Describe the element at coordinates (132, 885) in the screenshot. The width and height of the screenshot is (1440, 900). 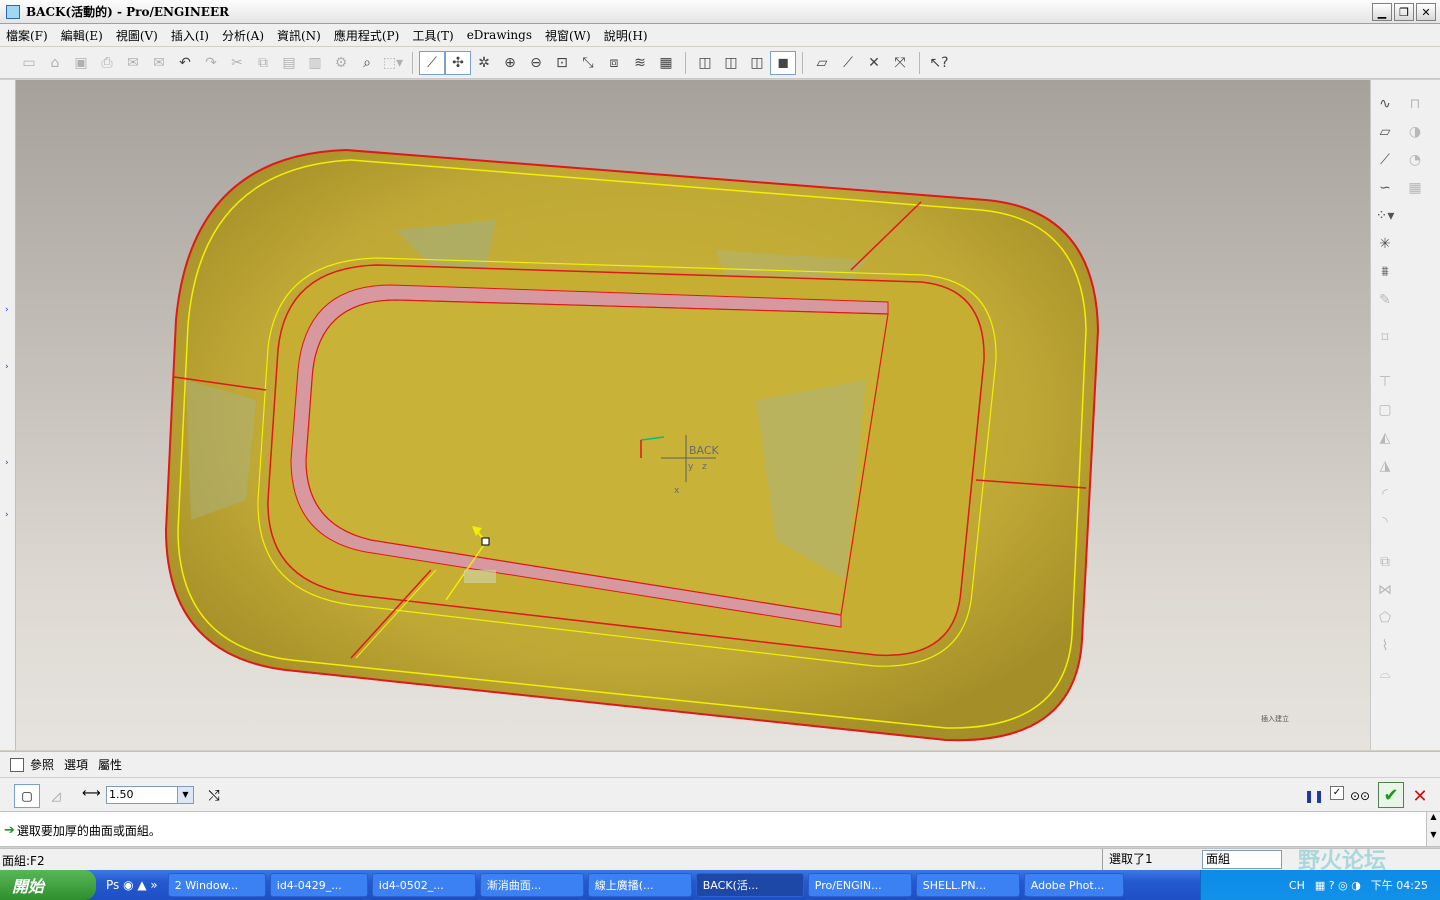
I see `quick-launch-icons: Ps ◉ ▲ »` at that location.